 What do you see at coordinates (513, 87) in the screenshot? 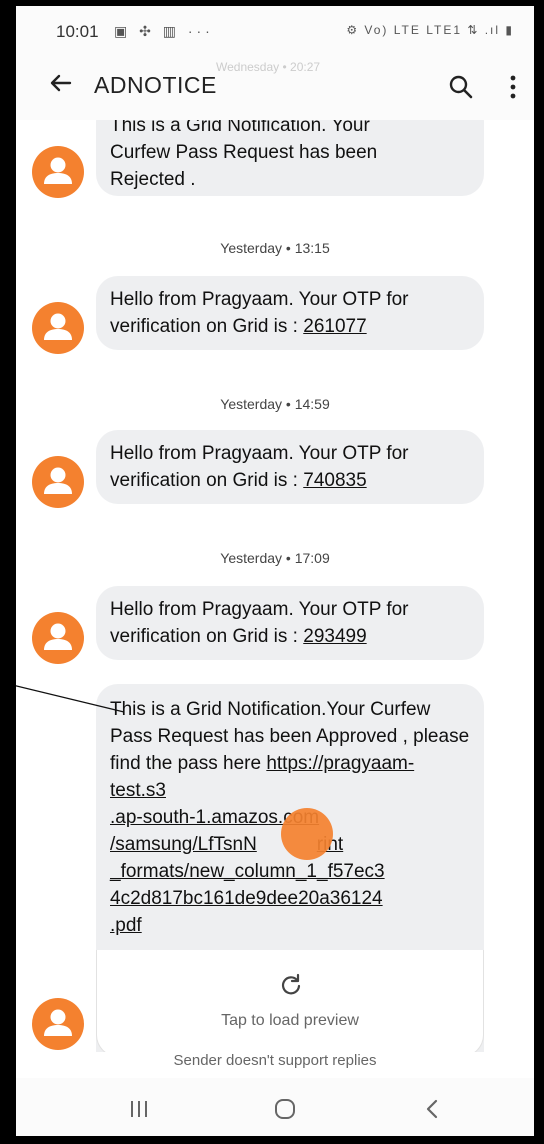
I see `more-vert-icon` at bounding box center [513, 87].